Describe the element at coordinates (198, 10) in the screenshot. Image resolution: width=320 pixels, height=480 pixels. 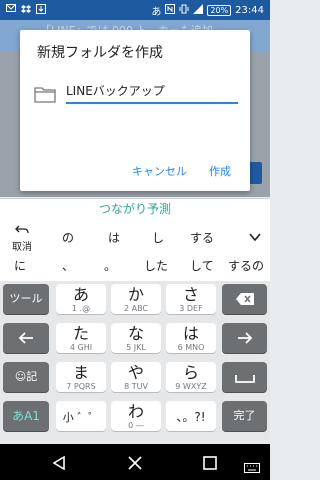
I see `signal-icon` at that location.